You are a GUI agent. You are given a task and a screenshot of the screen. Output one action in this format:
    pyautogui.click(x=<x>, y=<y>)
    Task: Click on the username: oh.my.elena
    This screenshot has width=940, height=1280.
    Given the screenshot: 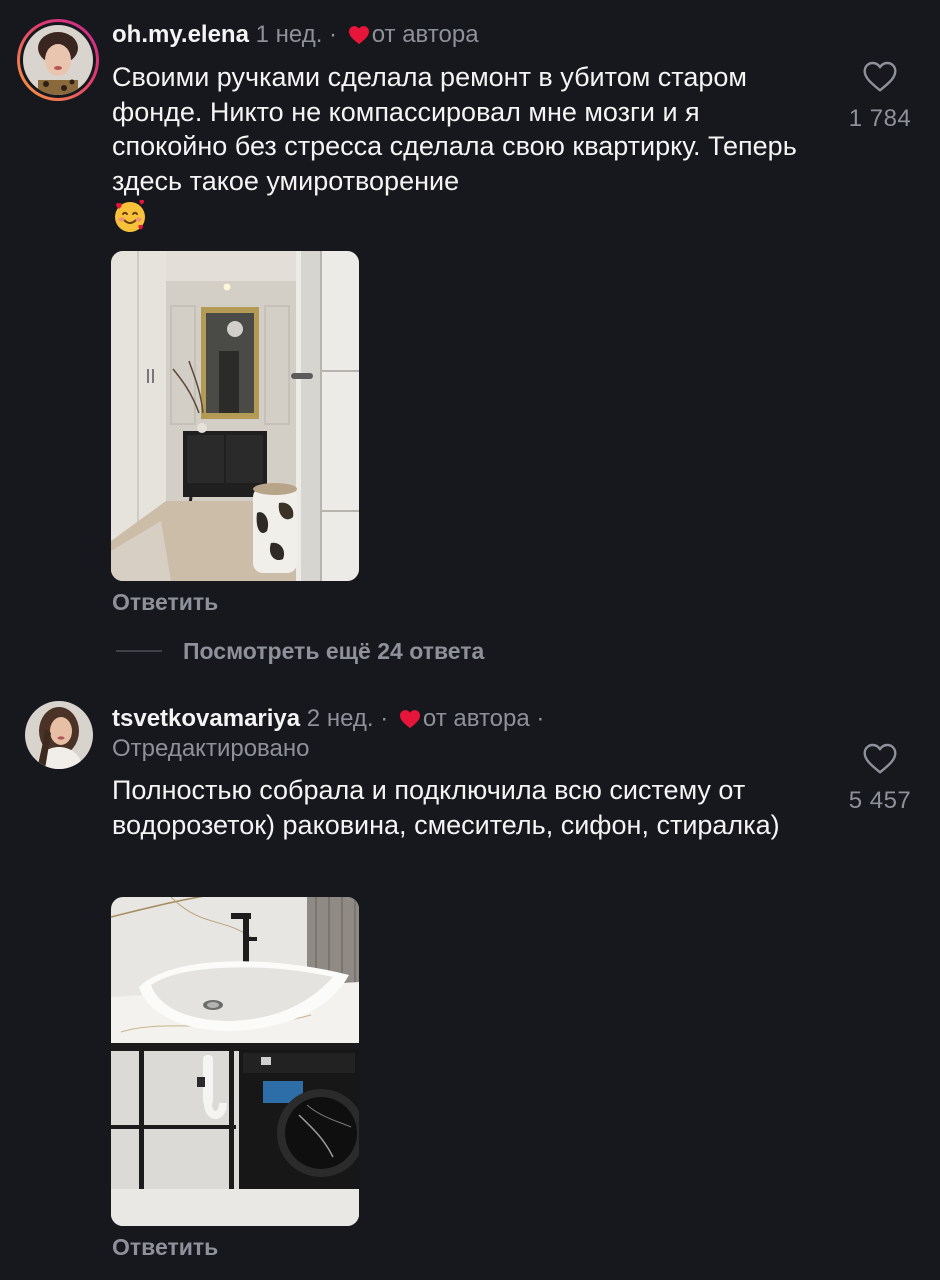 What is the action you would take?
    pyautogui.click(x=180, y=34)
    